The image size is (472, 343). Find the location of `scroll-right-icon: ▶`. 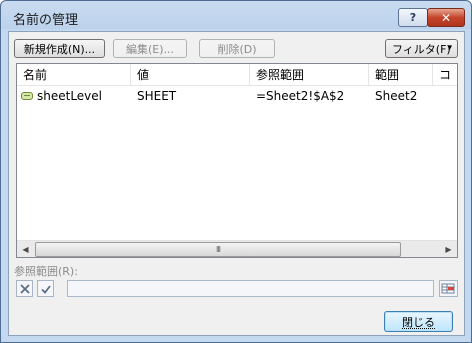

scroll-right-icon: ▶ is located at coordinates (448, 249).